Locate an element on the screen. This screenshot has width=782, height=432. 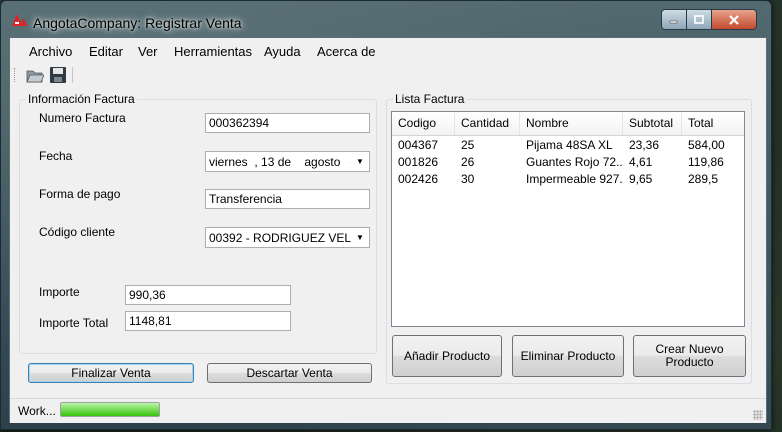
numero-factura-label: Numero Factura is located at coordinates (82, 118).